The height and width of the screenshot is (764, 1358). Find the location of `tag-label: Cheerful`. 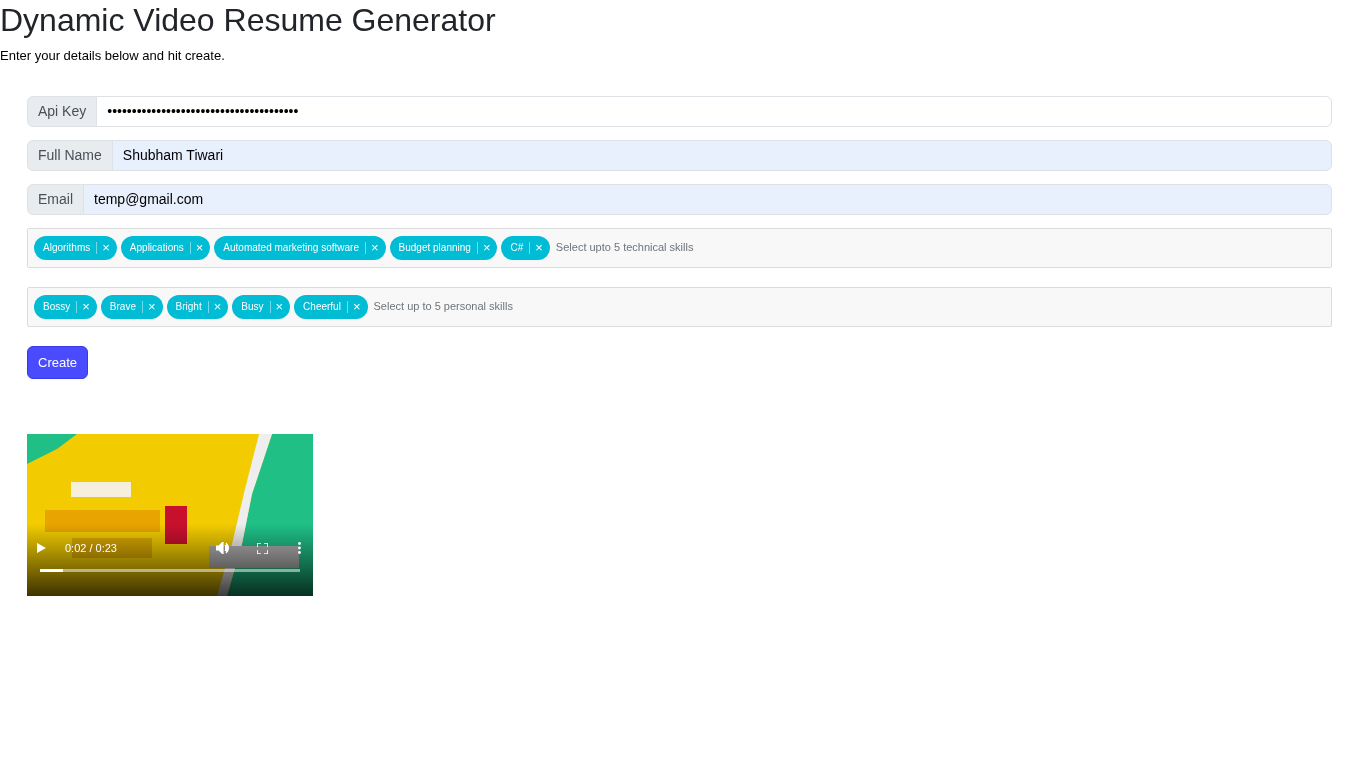

tag-label: Cheerful is located at coordinates (322, 307).